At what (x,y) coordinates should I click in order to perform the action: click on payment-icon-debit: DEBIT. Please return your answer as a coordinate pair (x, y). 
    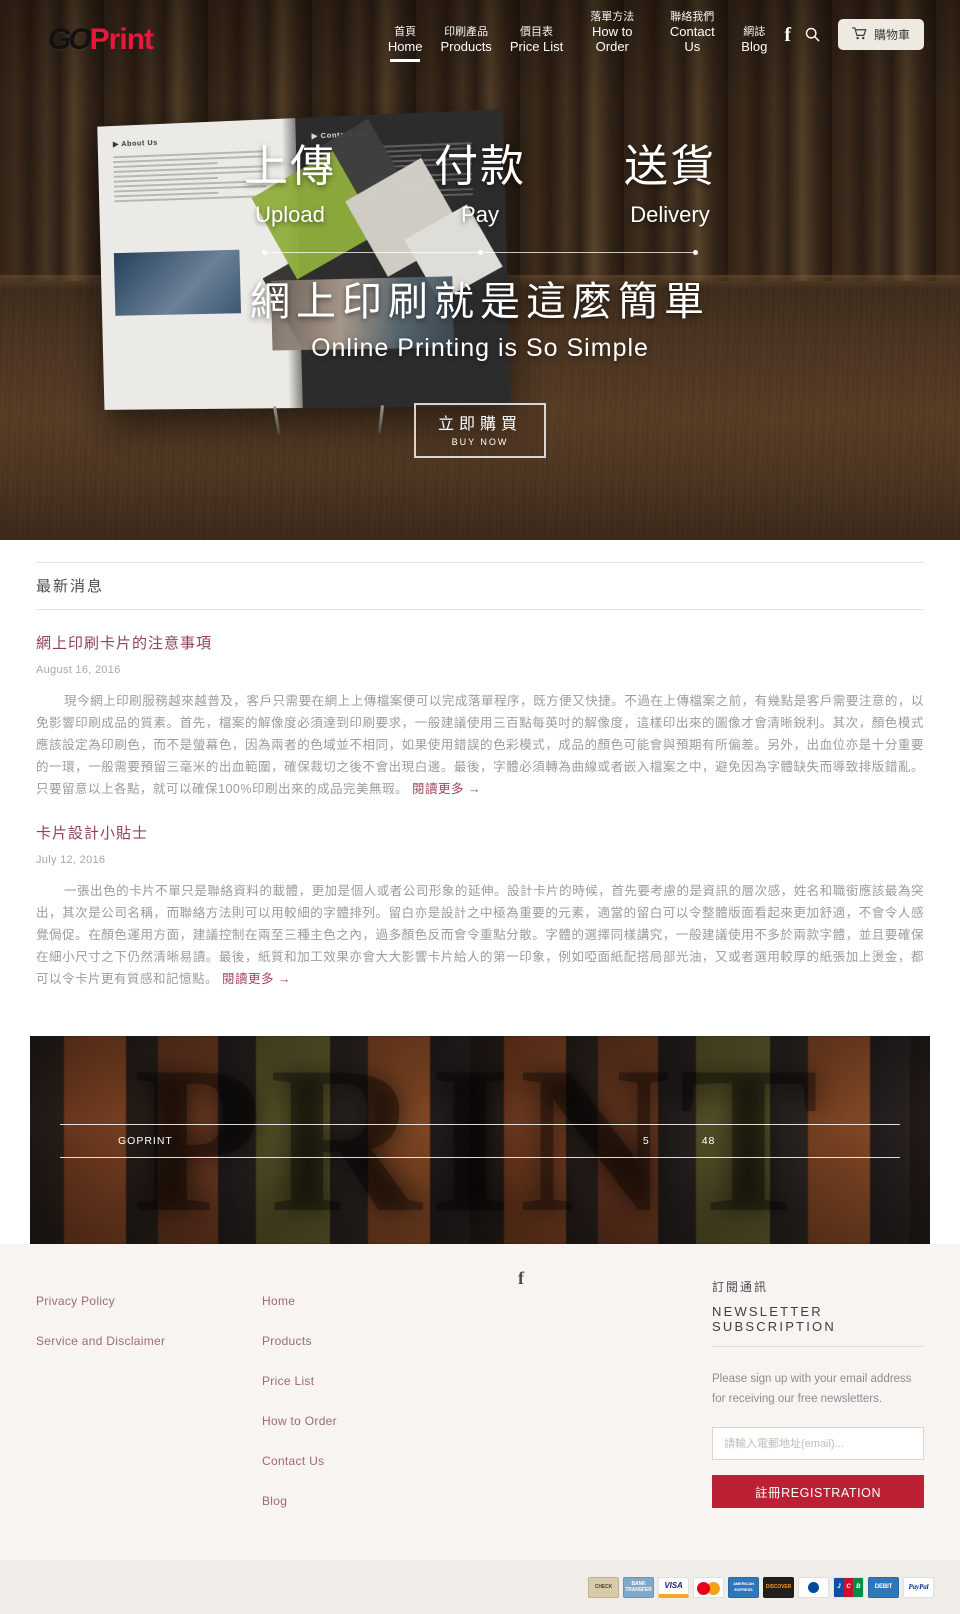
    Looking at the image, I should click on (883, 1587).